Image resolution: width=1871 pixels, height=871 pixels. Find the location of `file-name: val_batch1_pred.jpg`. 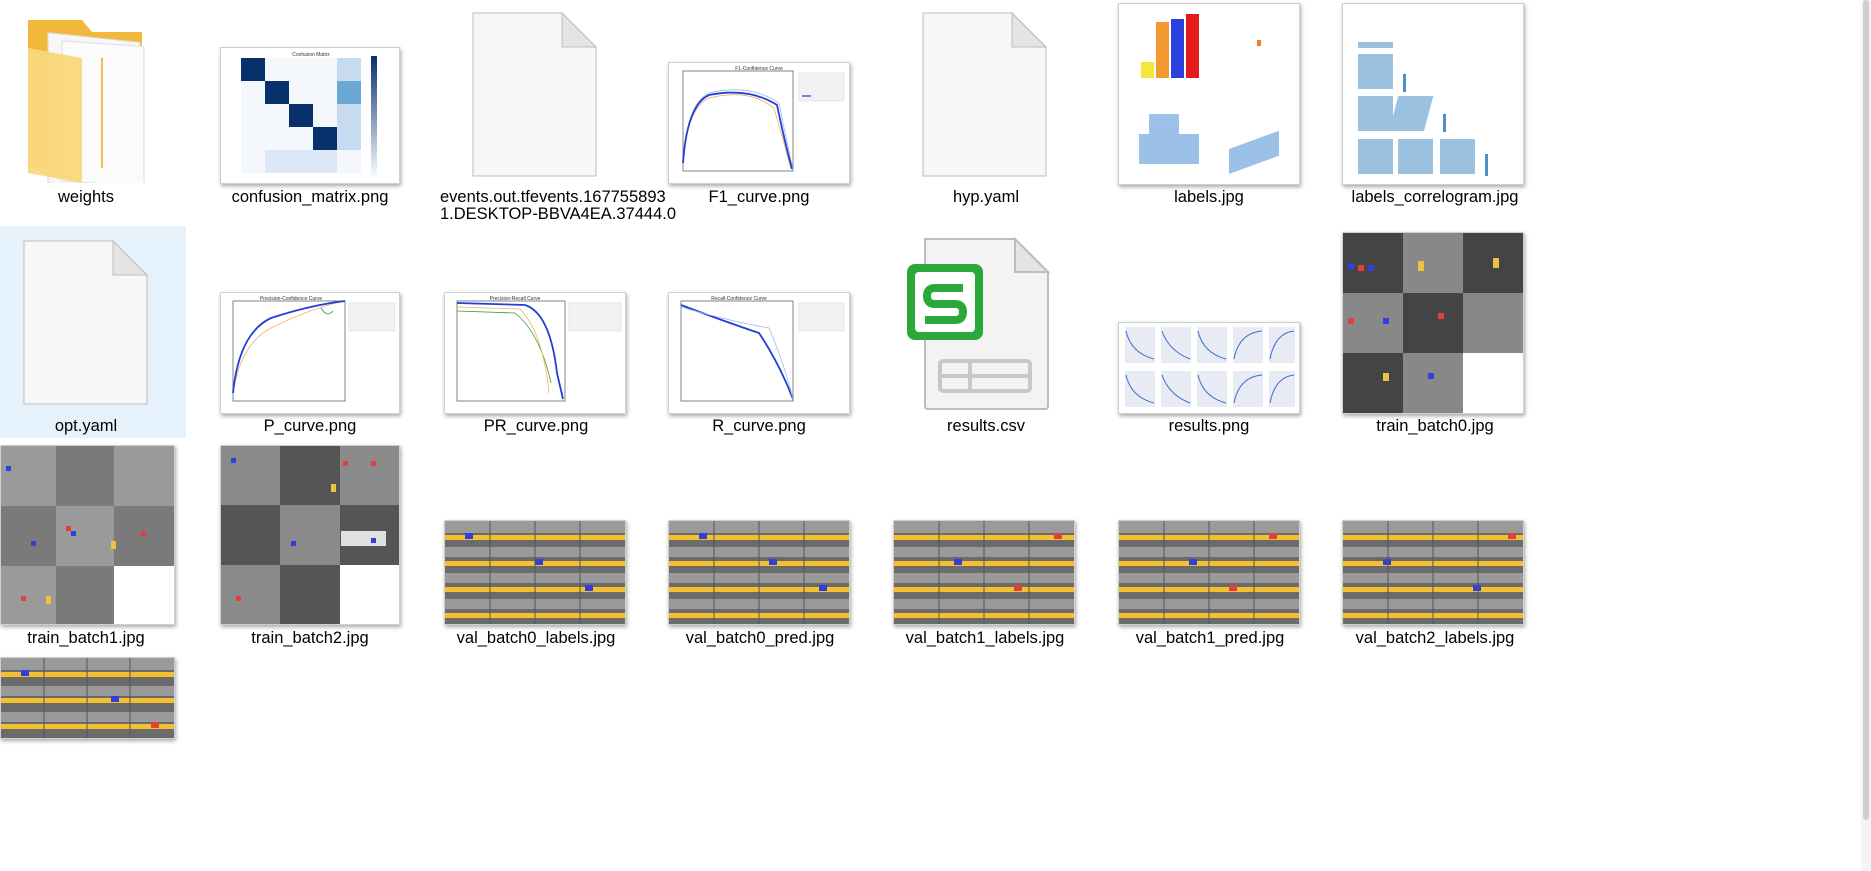

file-name: val_batch1_pred.jpg is located at coordinates (1210, 638).